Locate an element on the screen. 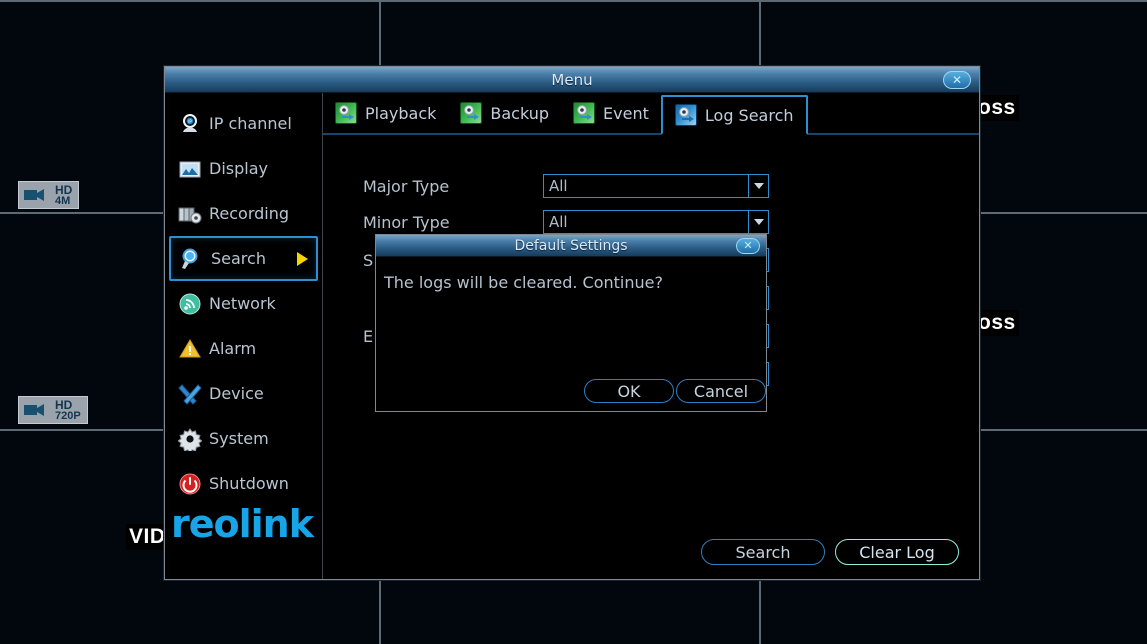  dialog-actions: OK Cancel is located at coordinates (675, 391).